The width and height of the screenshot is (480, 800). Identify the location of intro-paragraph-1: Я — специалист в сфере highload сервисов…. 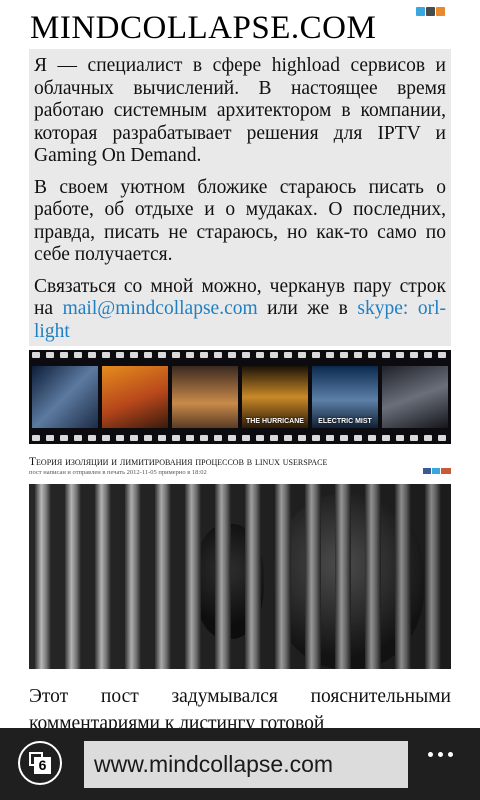
(240, 110).